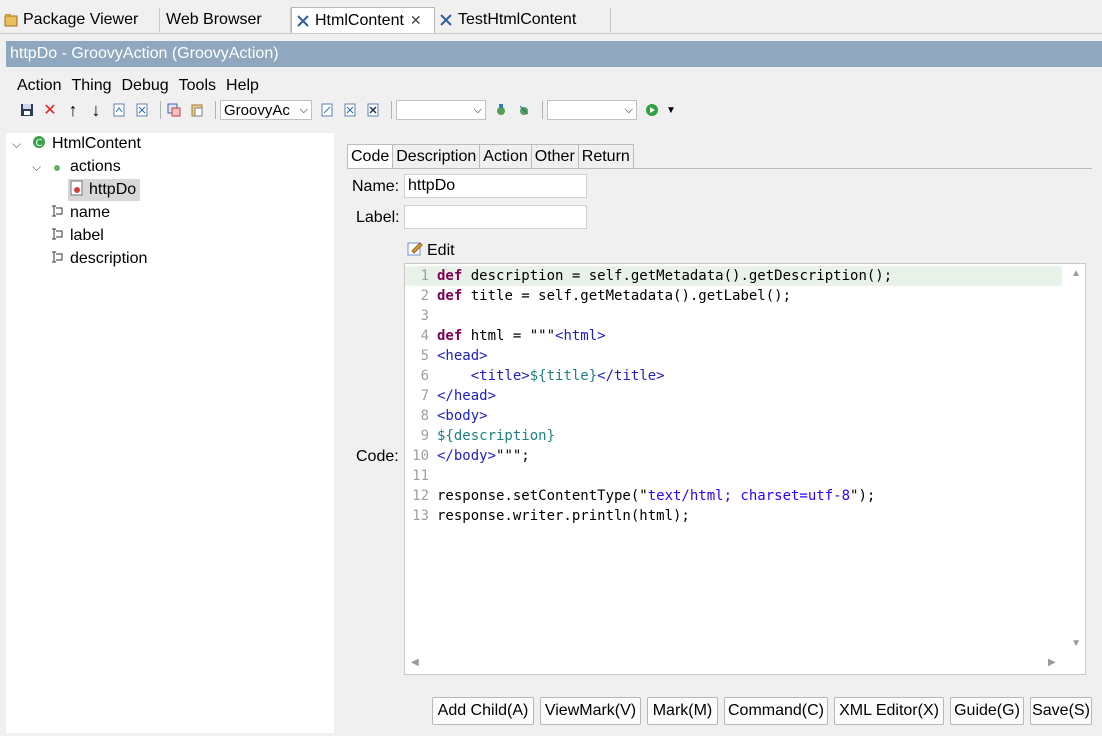  I want to click on scroll-up-icon: ▲, so click(1076, 273).